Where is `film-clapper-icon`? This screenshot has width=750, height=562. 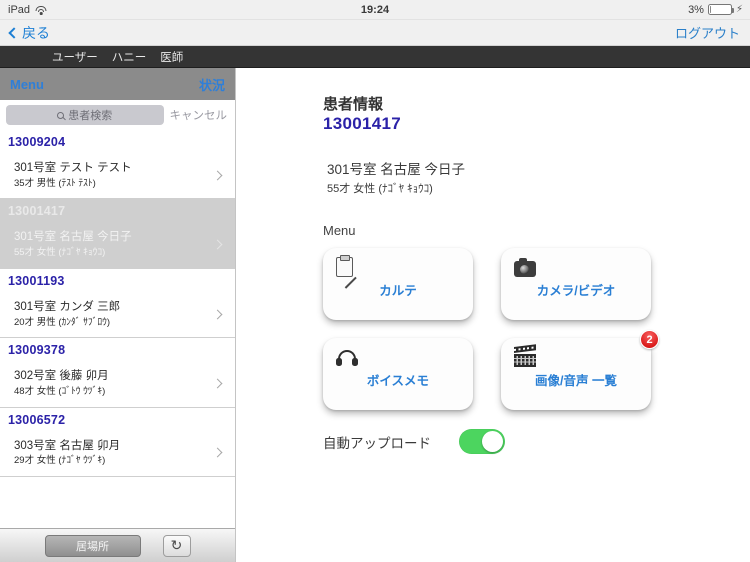 film-clapper-icon is located at coordinates (525, 356).